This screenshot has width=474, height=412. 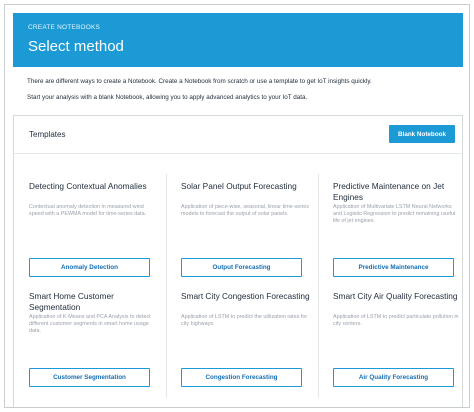 I want to click on templates-header: Templates Blank Notebook, so click(x=238, y=135).